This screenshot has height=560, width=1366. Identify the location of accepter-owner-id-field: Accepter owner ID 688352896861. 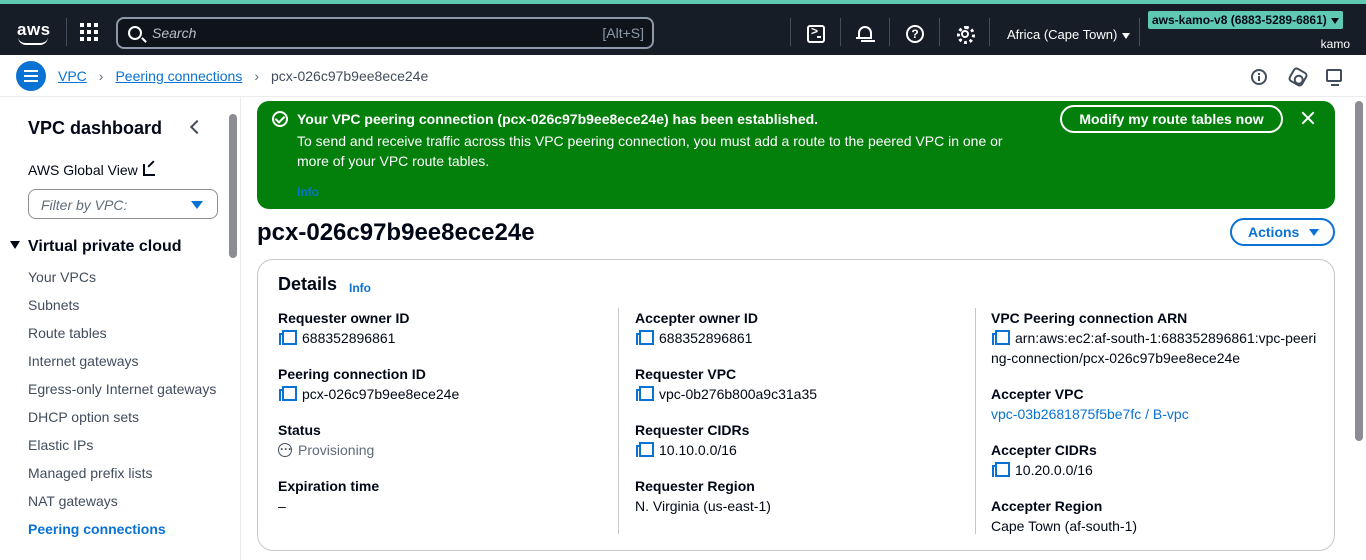
(800, 328).